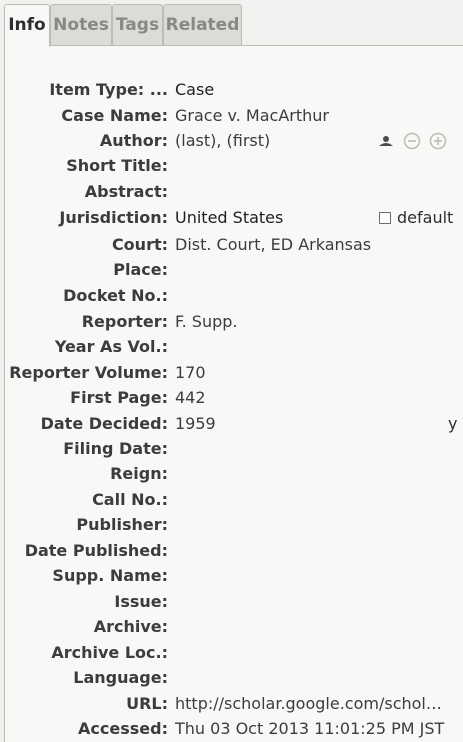 The height and width of the screenshot is (742, 463). I want to click on field-row-year-as-vol: Year As Vol.:, so click(232, 346).